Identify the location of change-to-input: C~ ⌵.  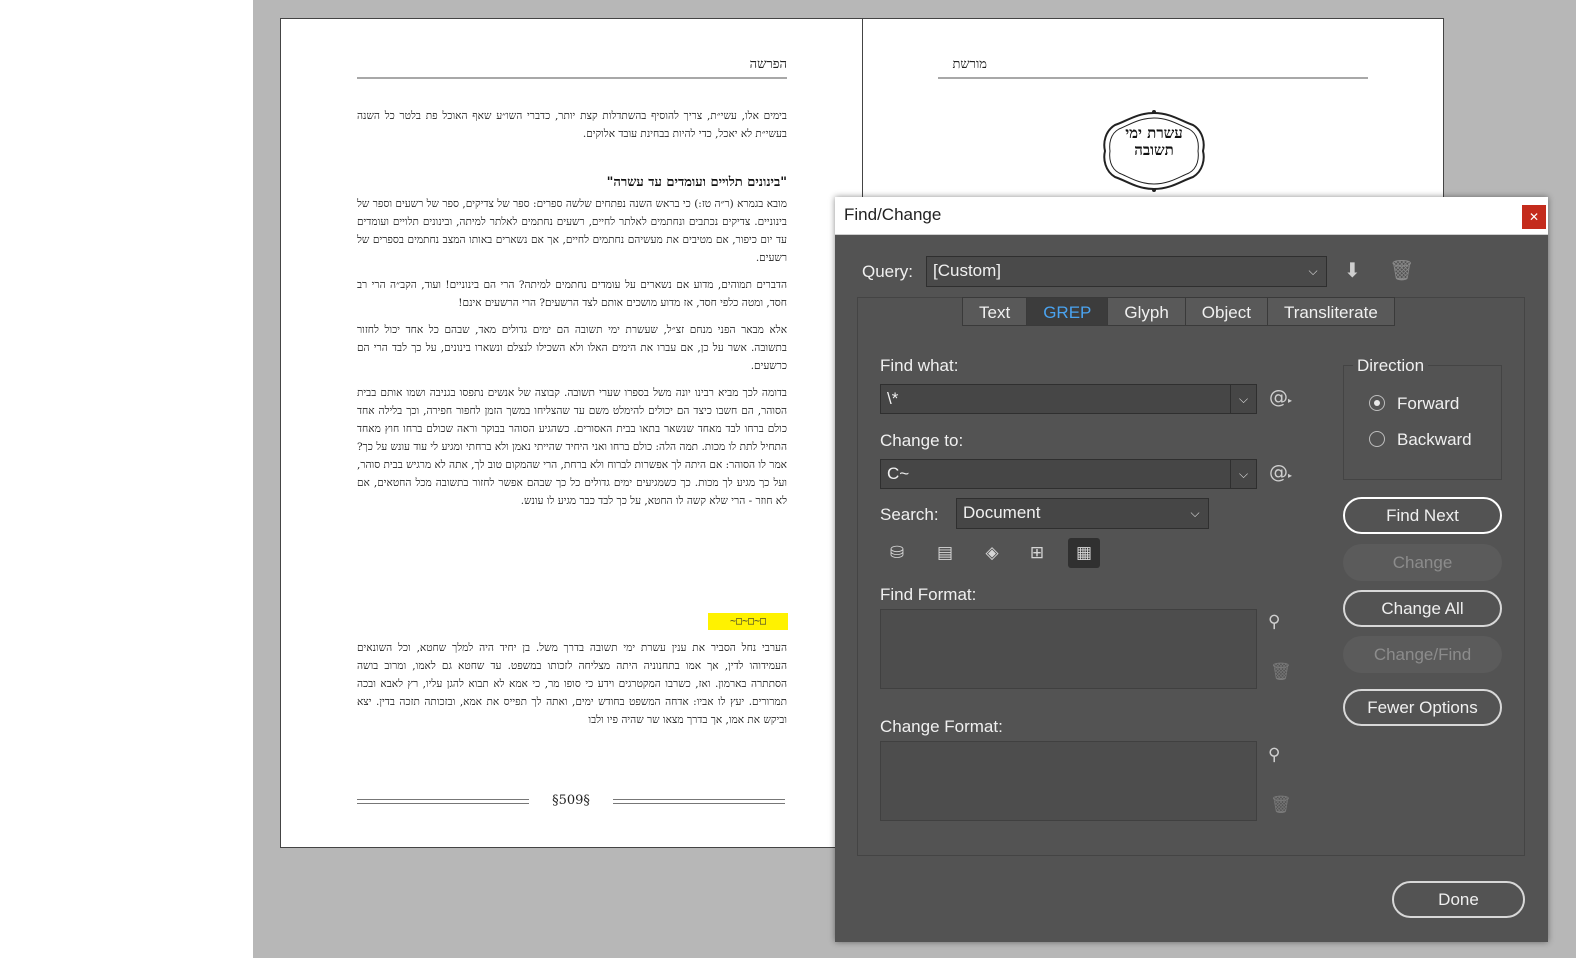
(1068, 474).